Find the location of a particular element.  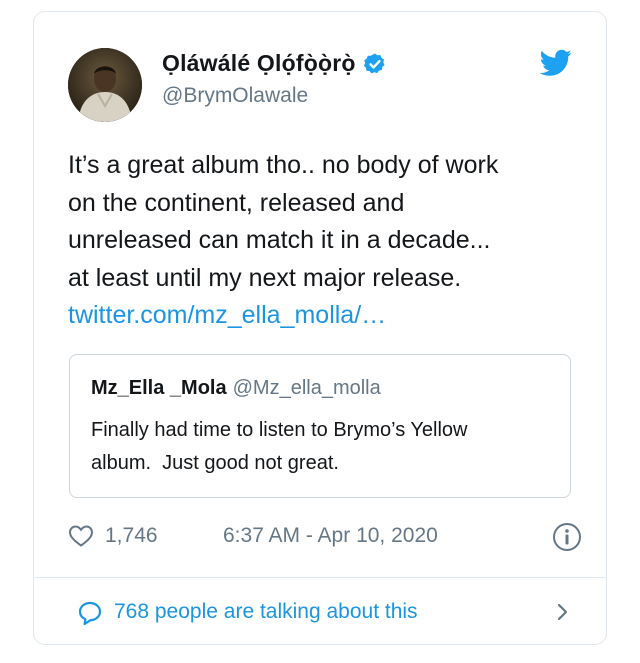

author-handle: @BrymOlawale is located at coordinates (235, 96).